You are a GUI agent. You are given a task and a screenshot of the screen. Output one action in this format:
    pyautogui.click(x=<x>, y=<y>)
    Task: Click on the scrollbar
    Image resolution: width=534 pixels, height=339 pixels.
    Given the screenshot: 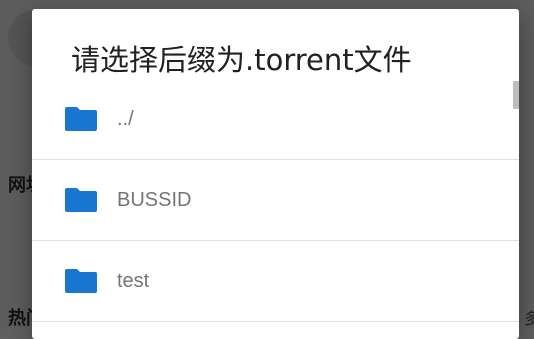 What is the action you would take?
    pyautogui.click(x=516, y=95)
    